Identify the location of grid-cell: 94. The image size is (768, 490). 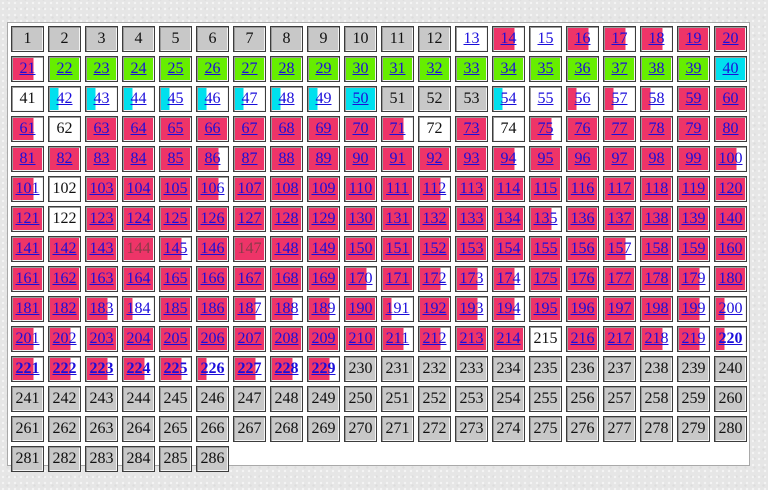
(508, 159).